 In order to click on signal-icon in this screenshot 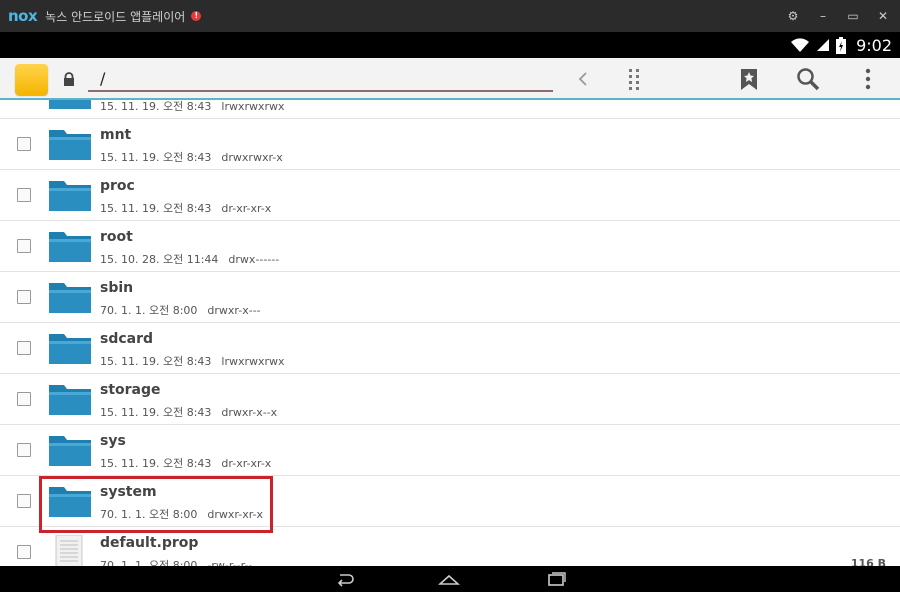, I will do `click(823, 45)`.